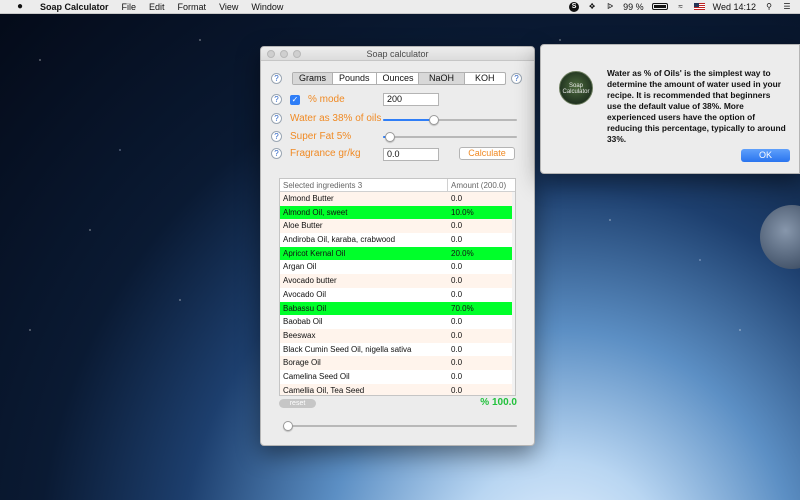  Describe the element at coordinates (304, 294) in the screenshot. I see `ingredient-name: Avocado Oil` at that location.